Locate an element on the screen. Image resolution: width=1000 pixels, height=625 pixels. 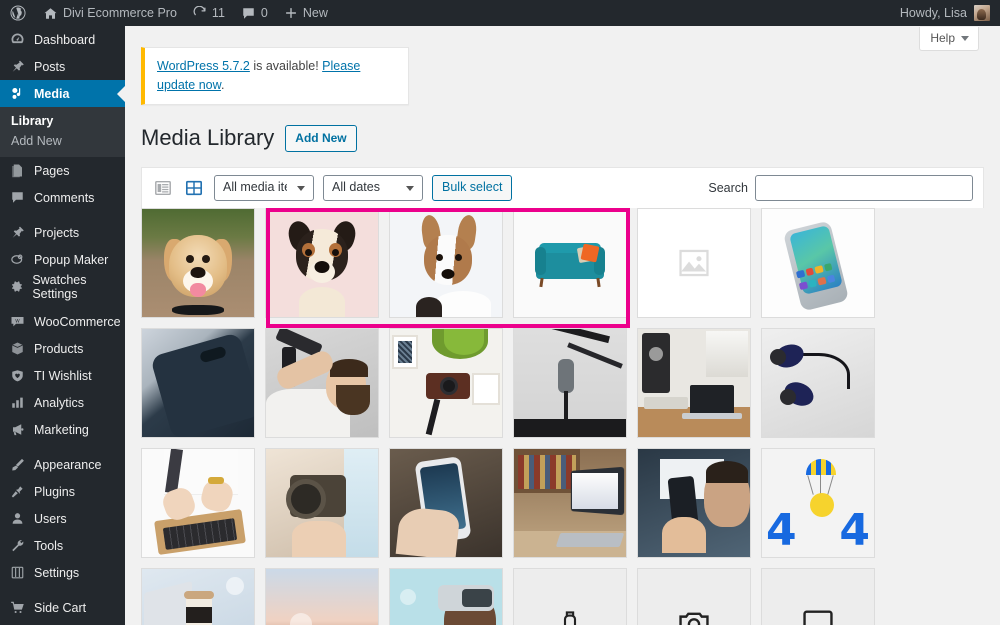
svg-text: W is located at coordinates (17, 321).